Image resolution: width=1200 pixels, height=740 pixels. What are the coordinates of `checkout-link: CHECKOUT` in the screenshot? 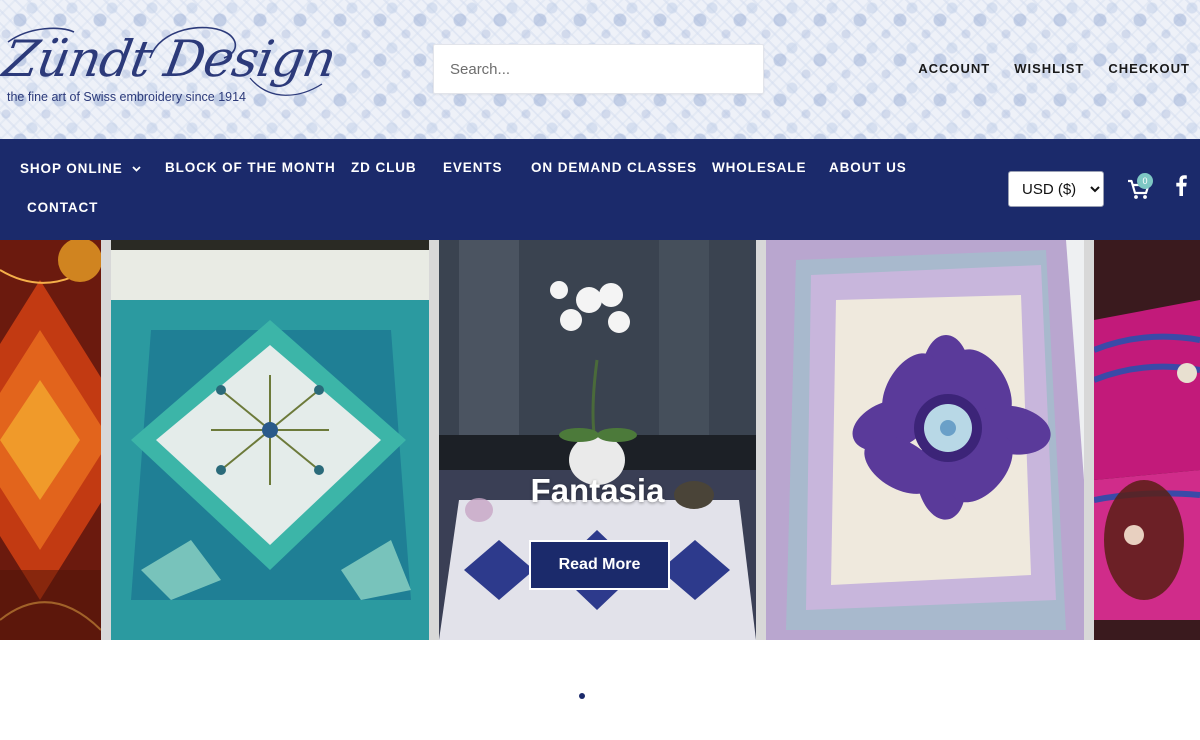 It's located at (1149, 68).